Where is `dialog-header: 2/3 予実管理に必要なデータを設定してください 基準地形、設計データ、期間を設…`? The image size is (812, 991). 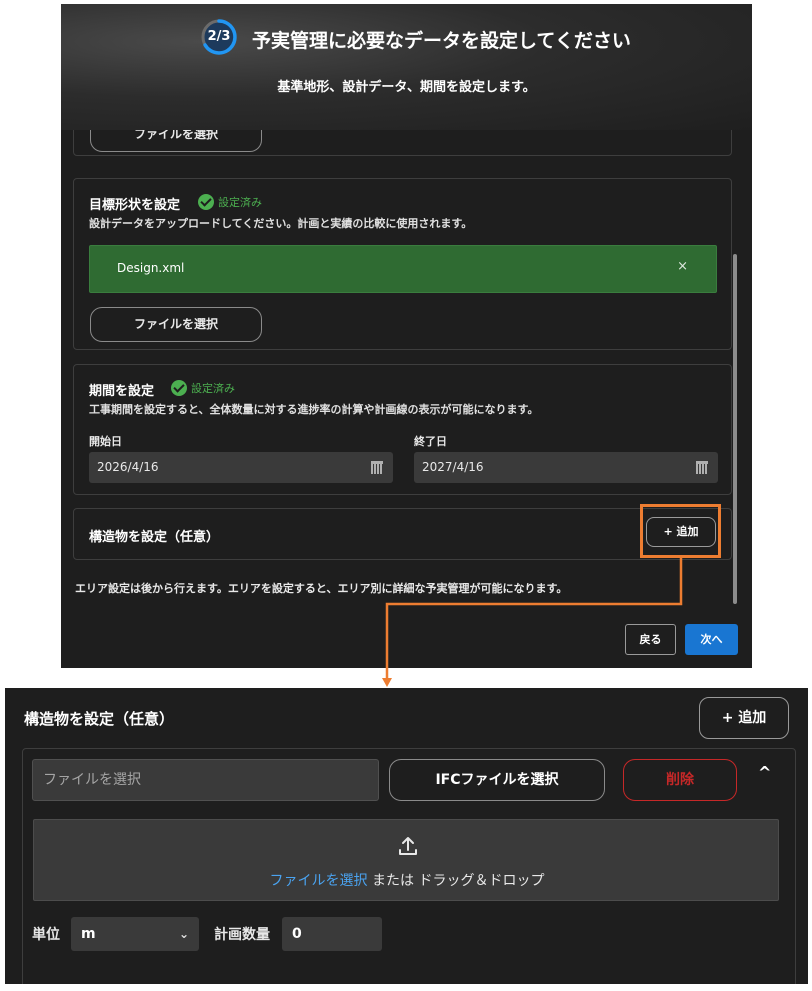 dialog-header: 2/3 予実管理に必要なデータを設定してください 基準地形、設計データ、期間を設… is located at coordinates (406, 67).